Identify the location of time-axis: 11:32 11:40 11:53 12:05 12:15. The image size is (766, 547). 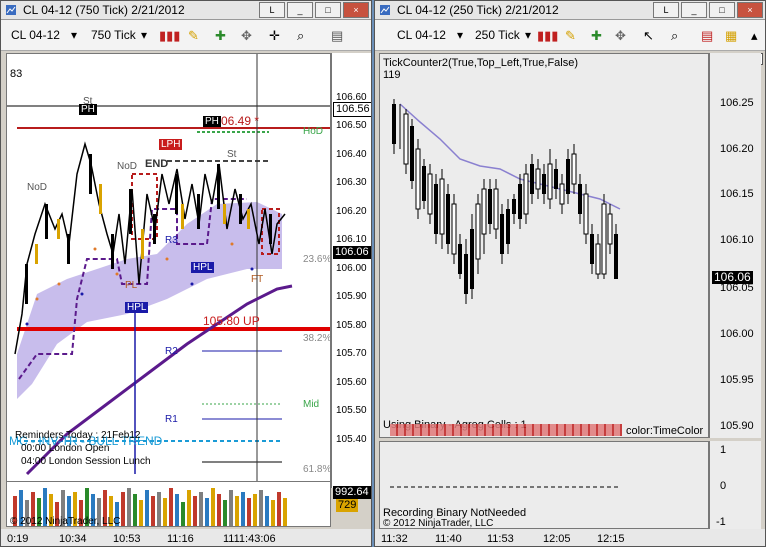
(570, 537).